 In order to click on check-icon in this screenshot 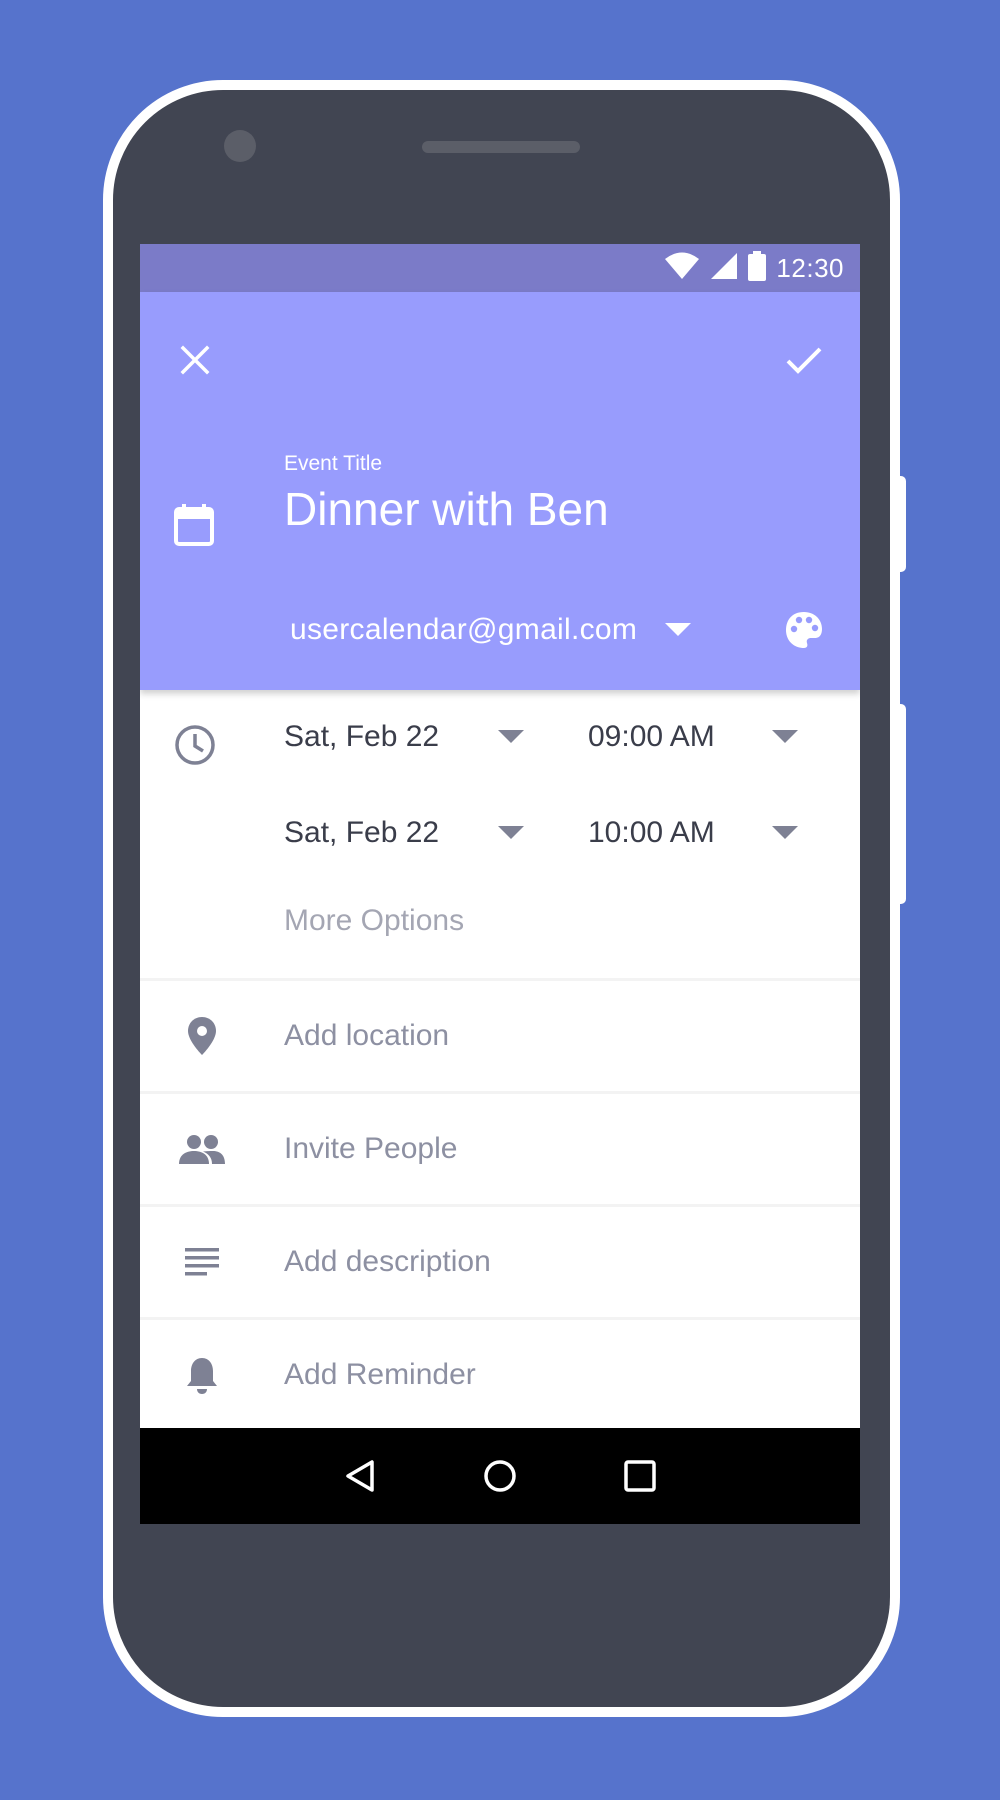, I will do `click(804, 360)`.